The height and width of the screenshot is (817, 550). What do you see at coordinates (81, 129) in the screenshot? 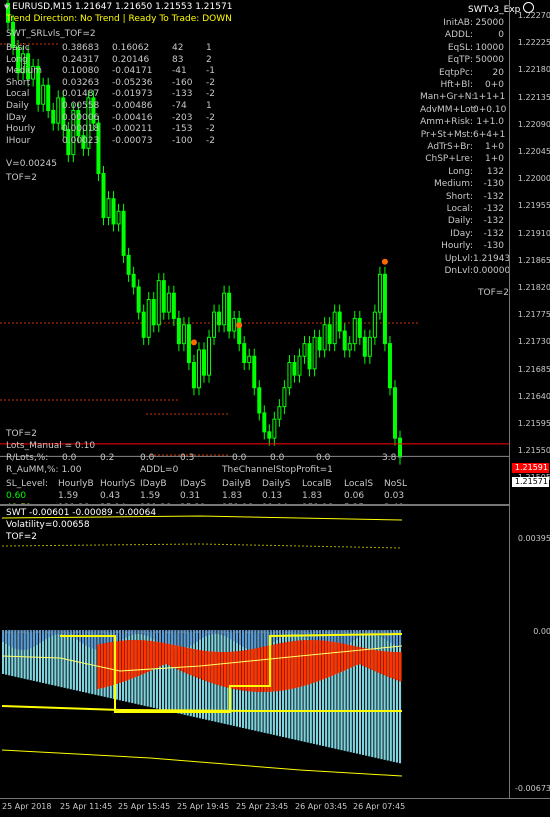
I see `levels-cell: 0.00018` at bounding box center [81, 129].